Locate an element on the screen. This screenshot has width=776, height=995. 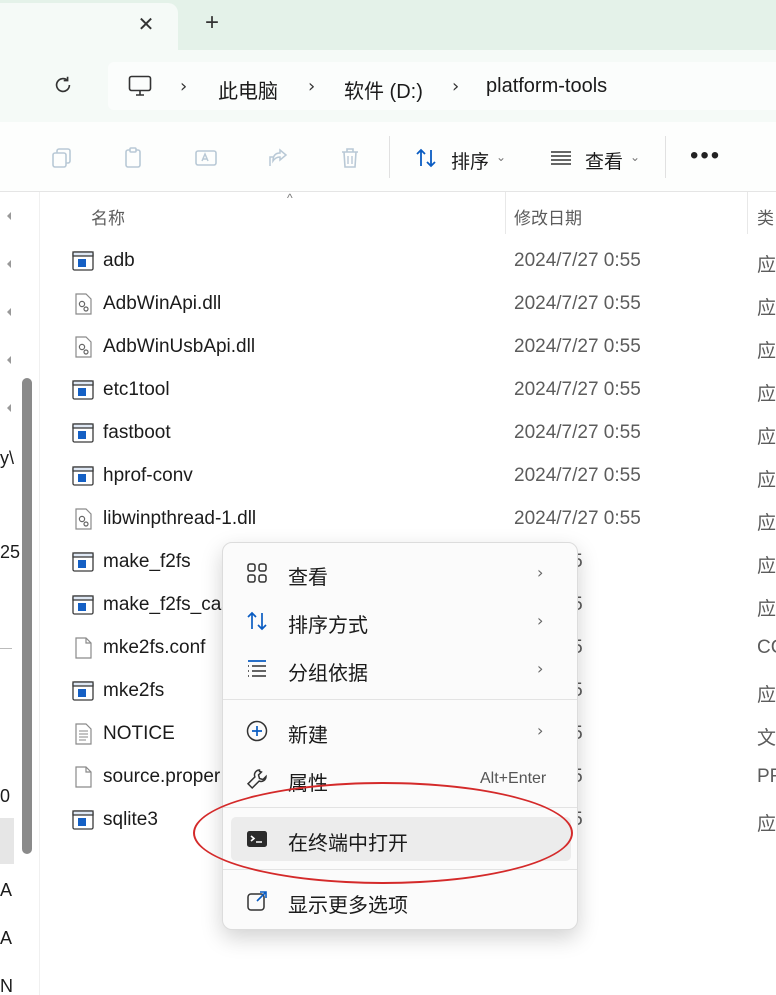
computer-icon is located at coordinates (140, 85).